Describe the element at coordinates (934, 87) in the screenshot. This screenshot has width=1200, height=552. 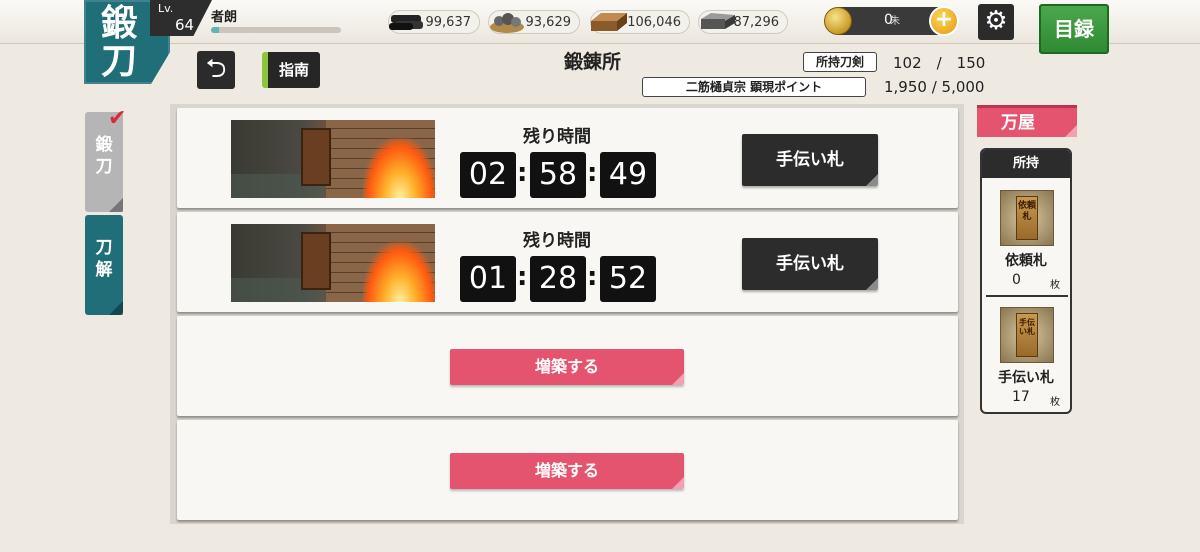
I see `manifest-points-value: 1,950 / 5,000` at that location.